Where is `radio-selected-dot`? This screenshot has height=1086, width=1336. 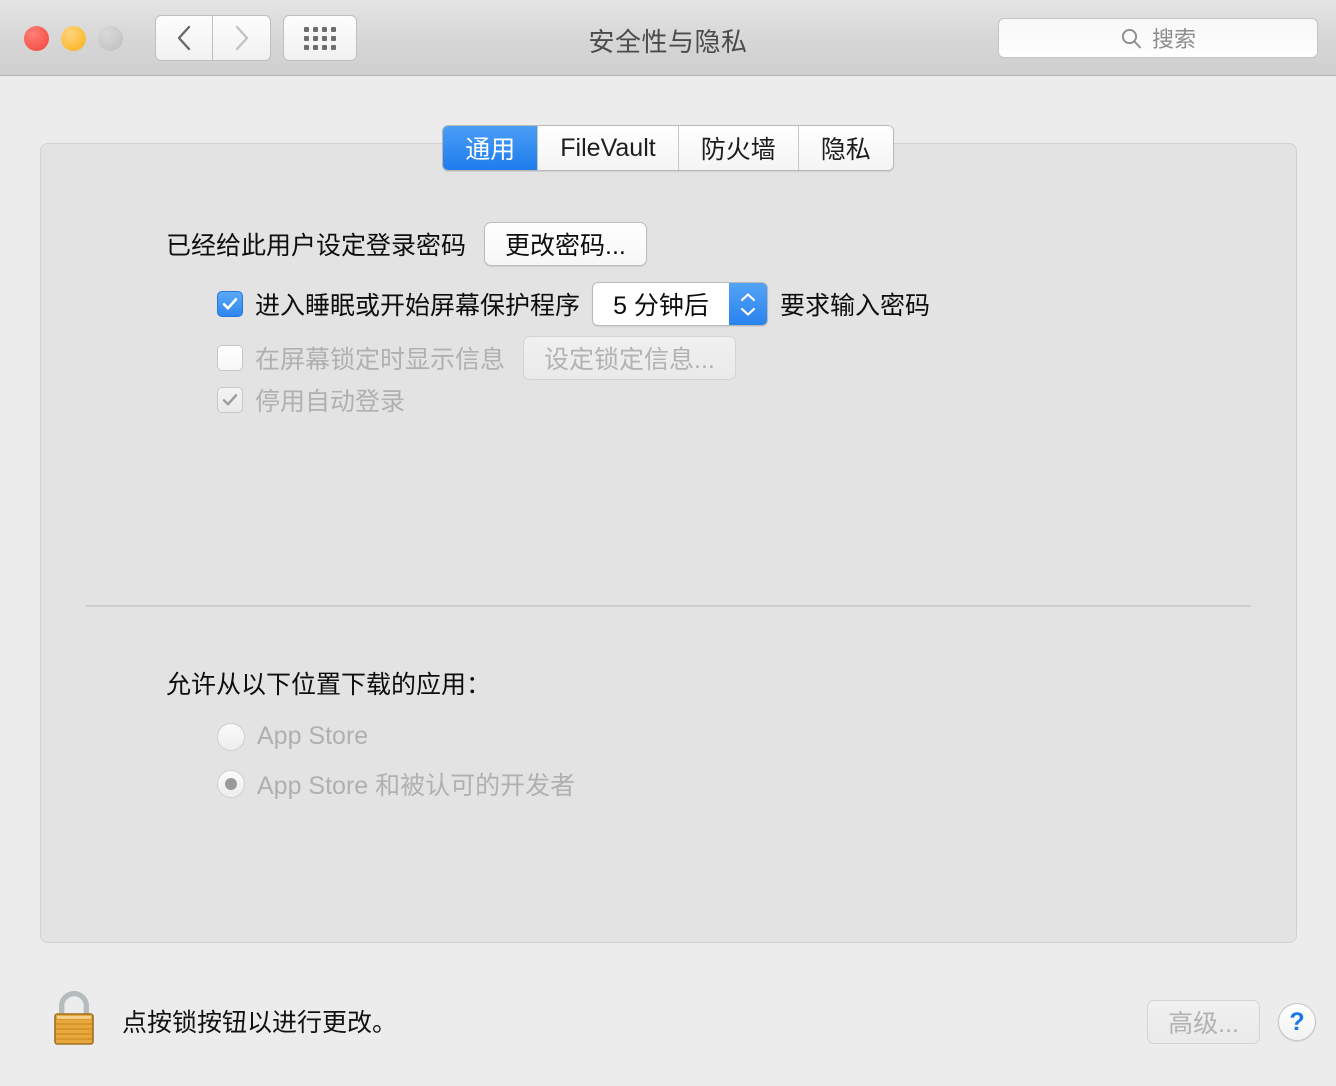
radio-selected-dot is located at coordinates (231, 784).